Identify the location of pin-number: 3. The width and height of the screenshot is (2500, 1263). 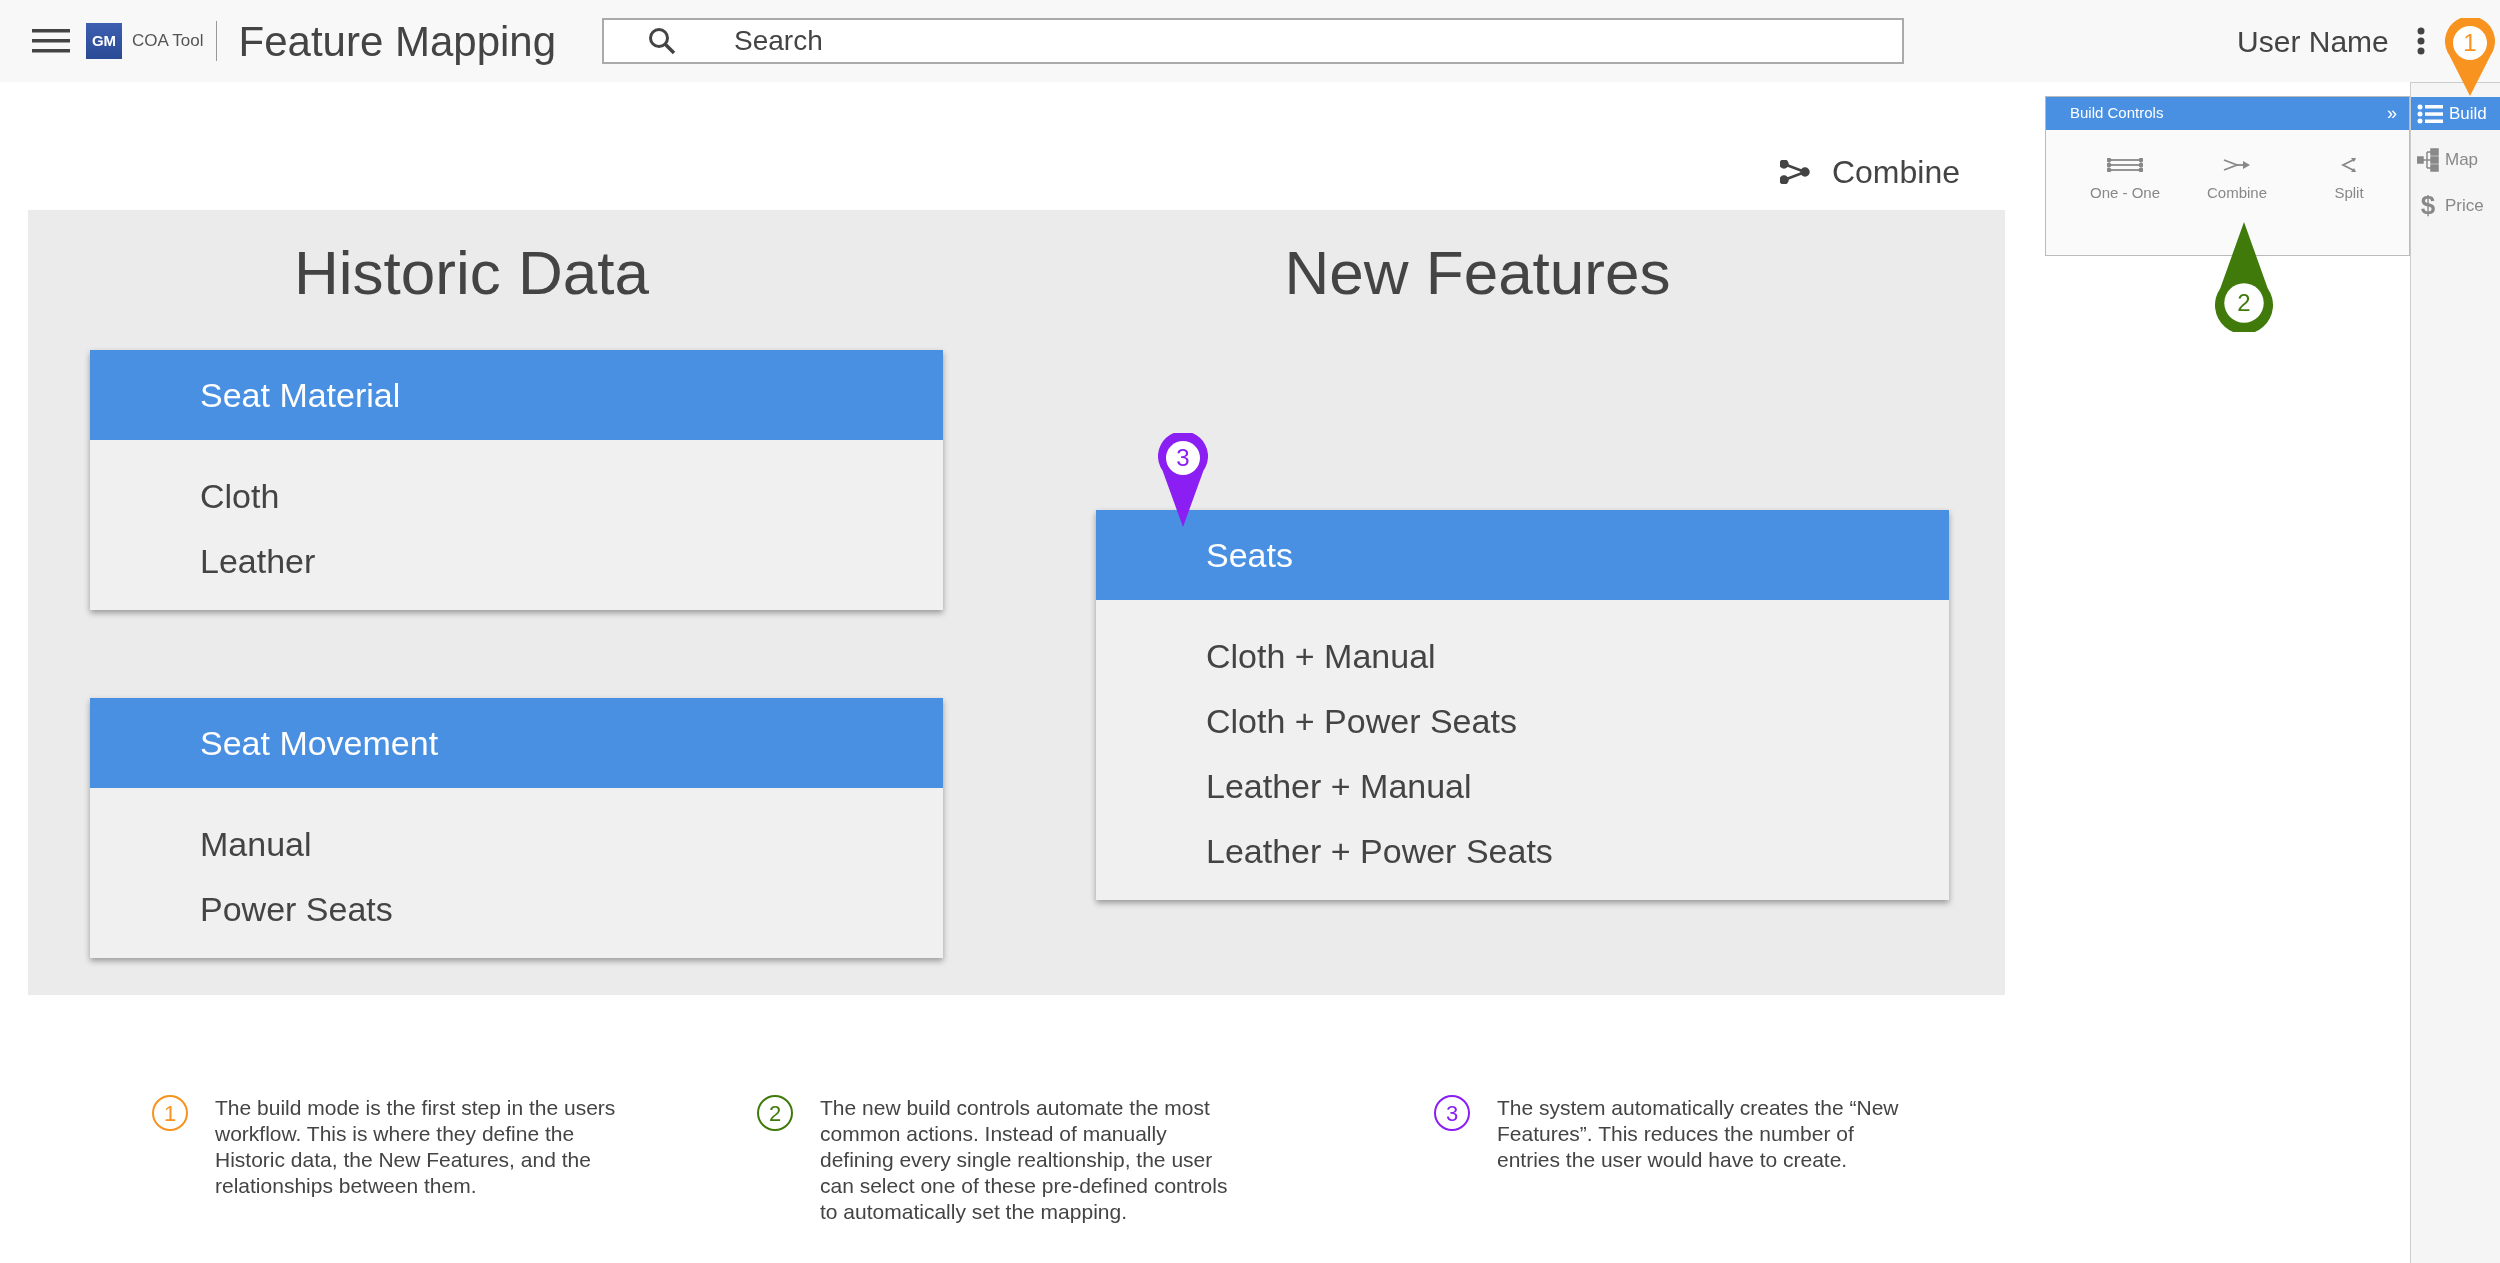
(1183, 458).